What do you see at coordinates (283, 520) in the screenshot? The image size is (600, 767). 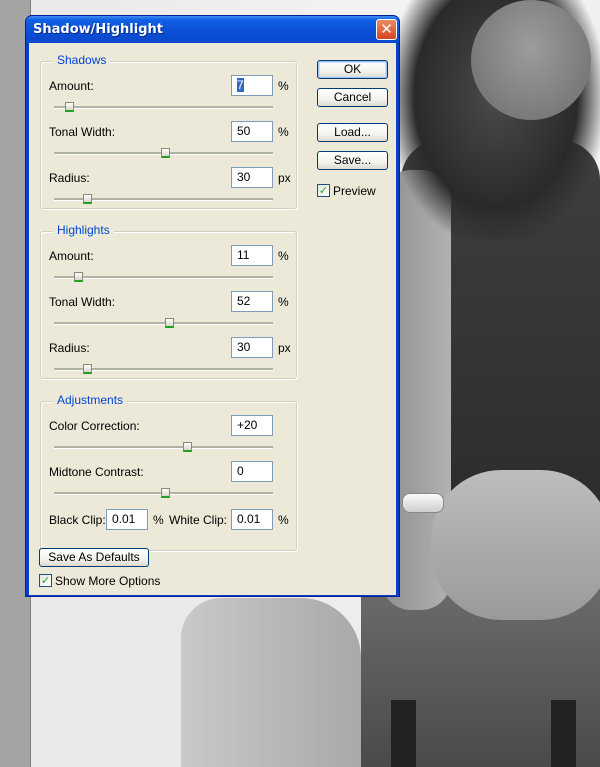 I see `white-clip-unit: %` at bounding box center [283, 520].